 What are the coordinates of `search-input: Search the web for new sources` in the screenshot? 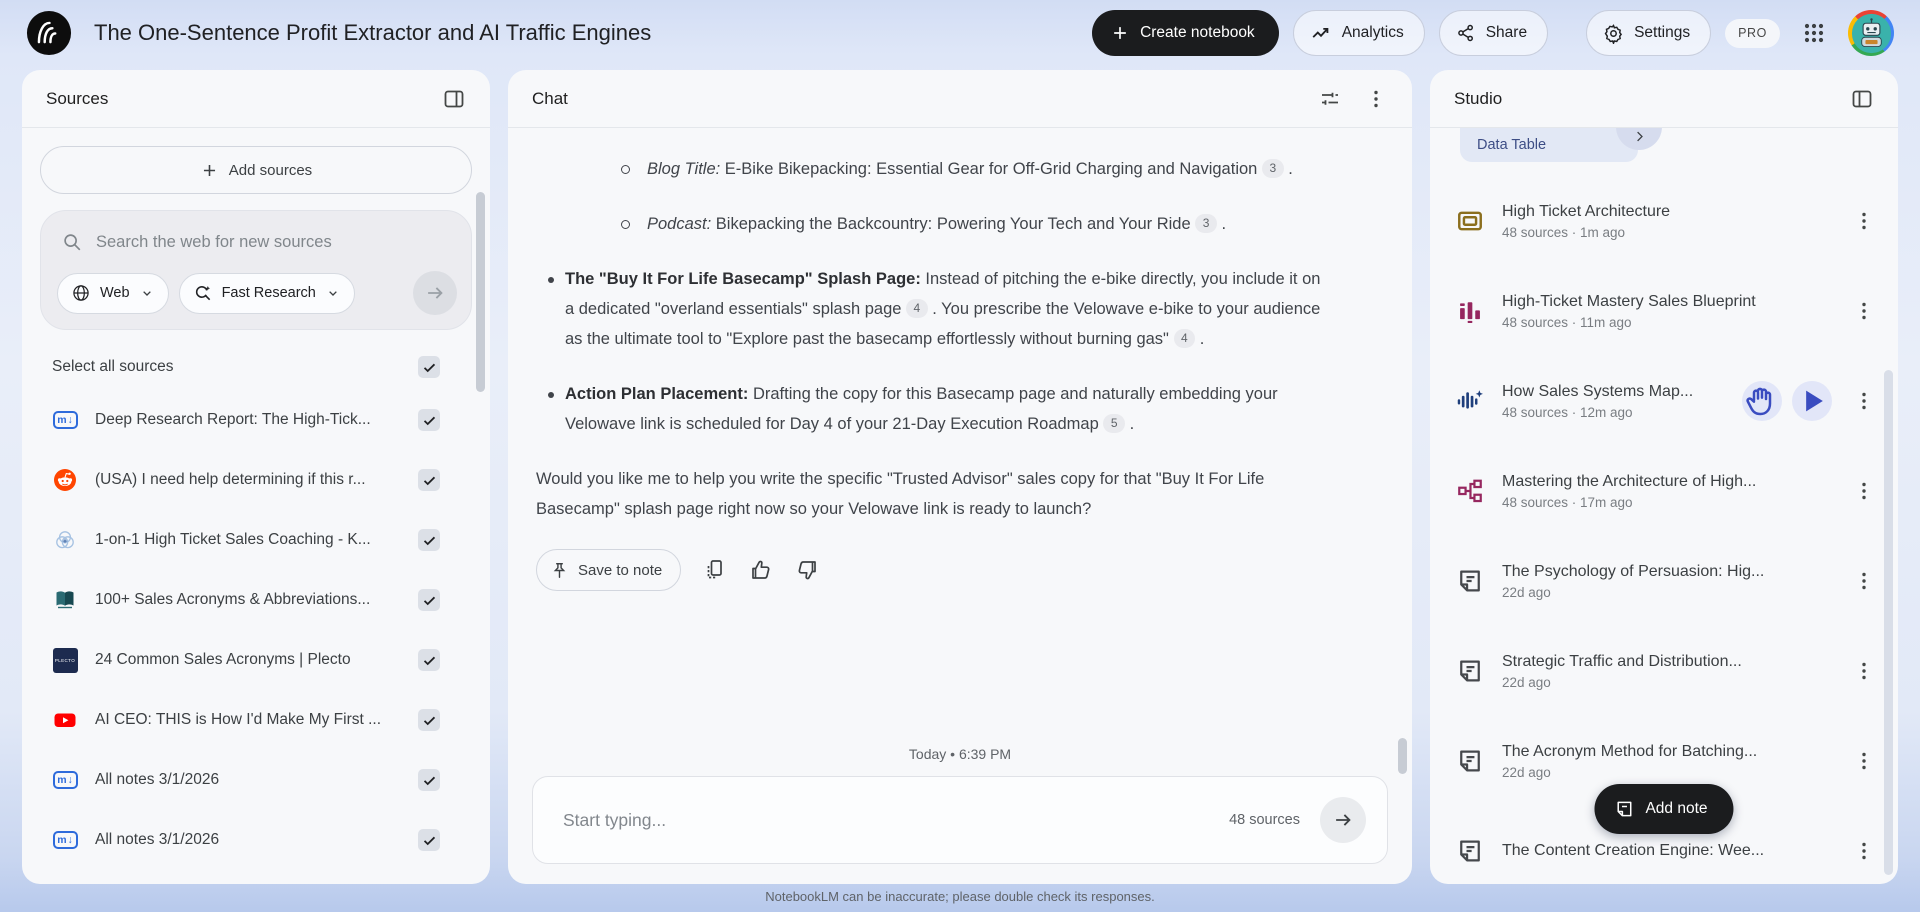 It's located at (214, 242).